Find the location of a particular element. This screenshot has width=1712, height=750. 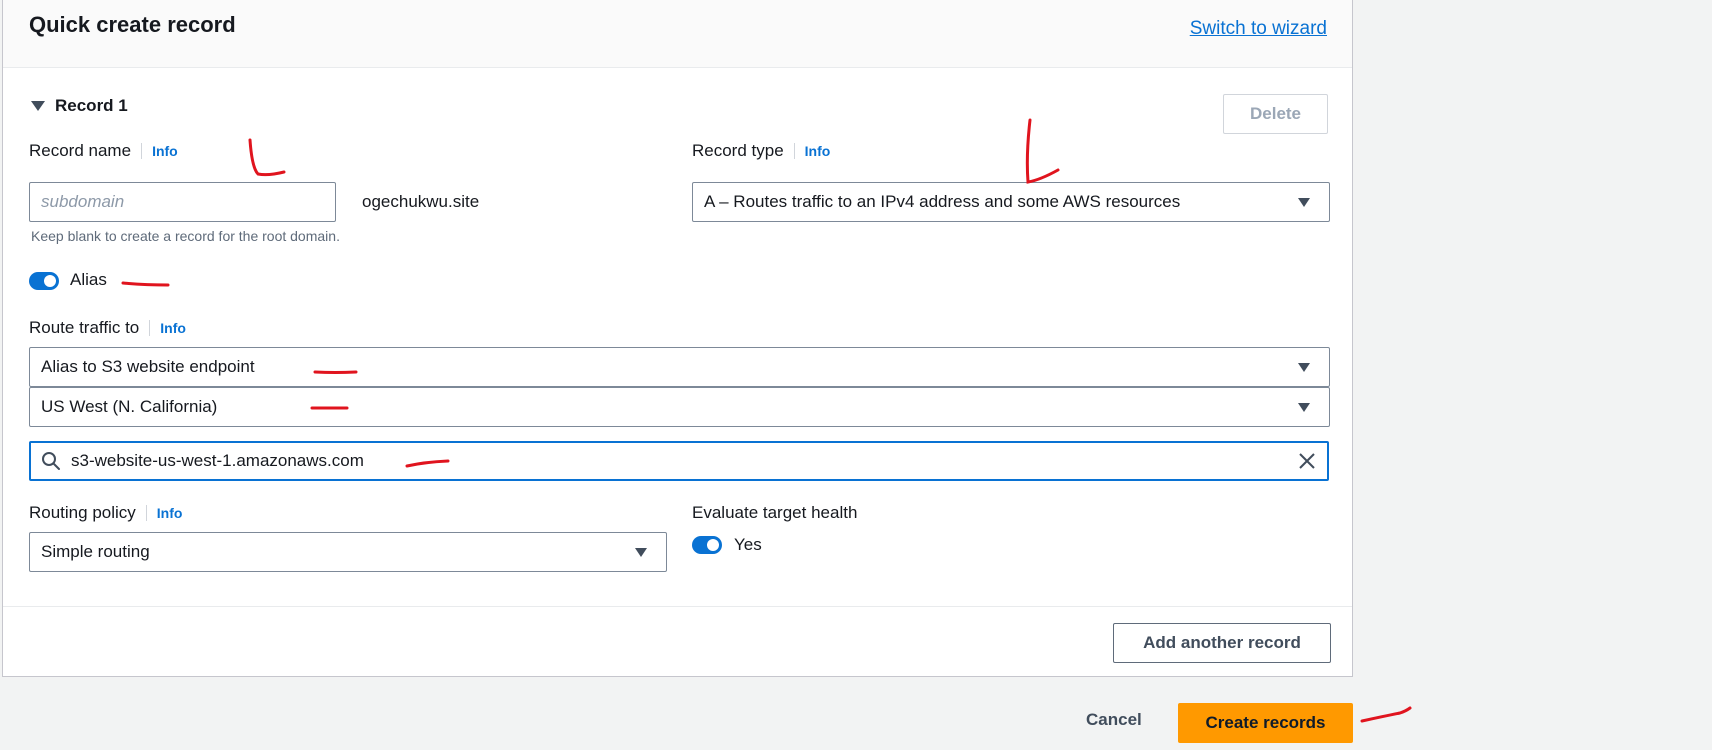

annotation-mark-create is located at coordinates (1386, 714).